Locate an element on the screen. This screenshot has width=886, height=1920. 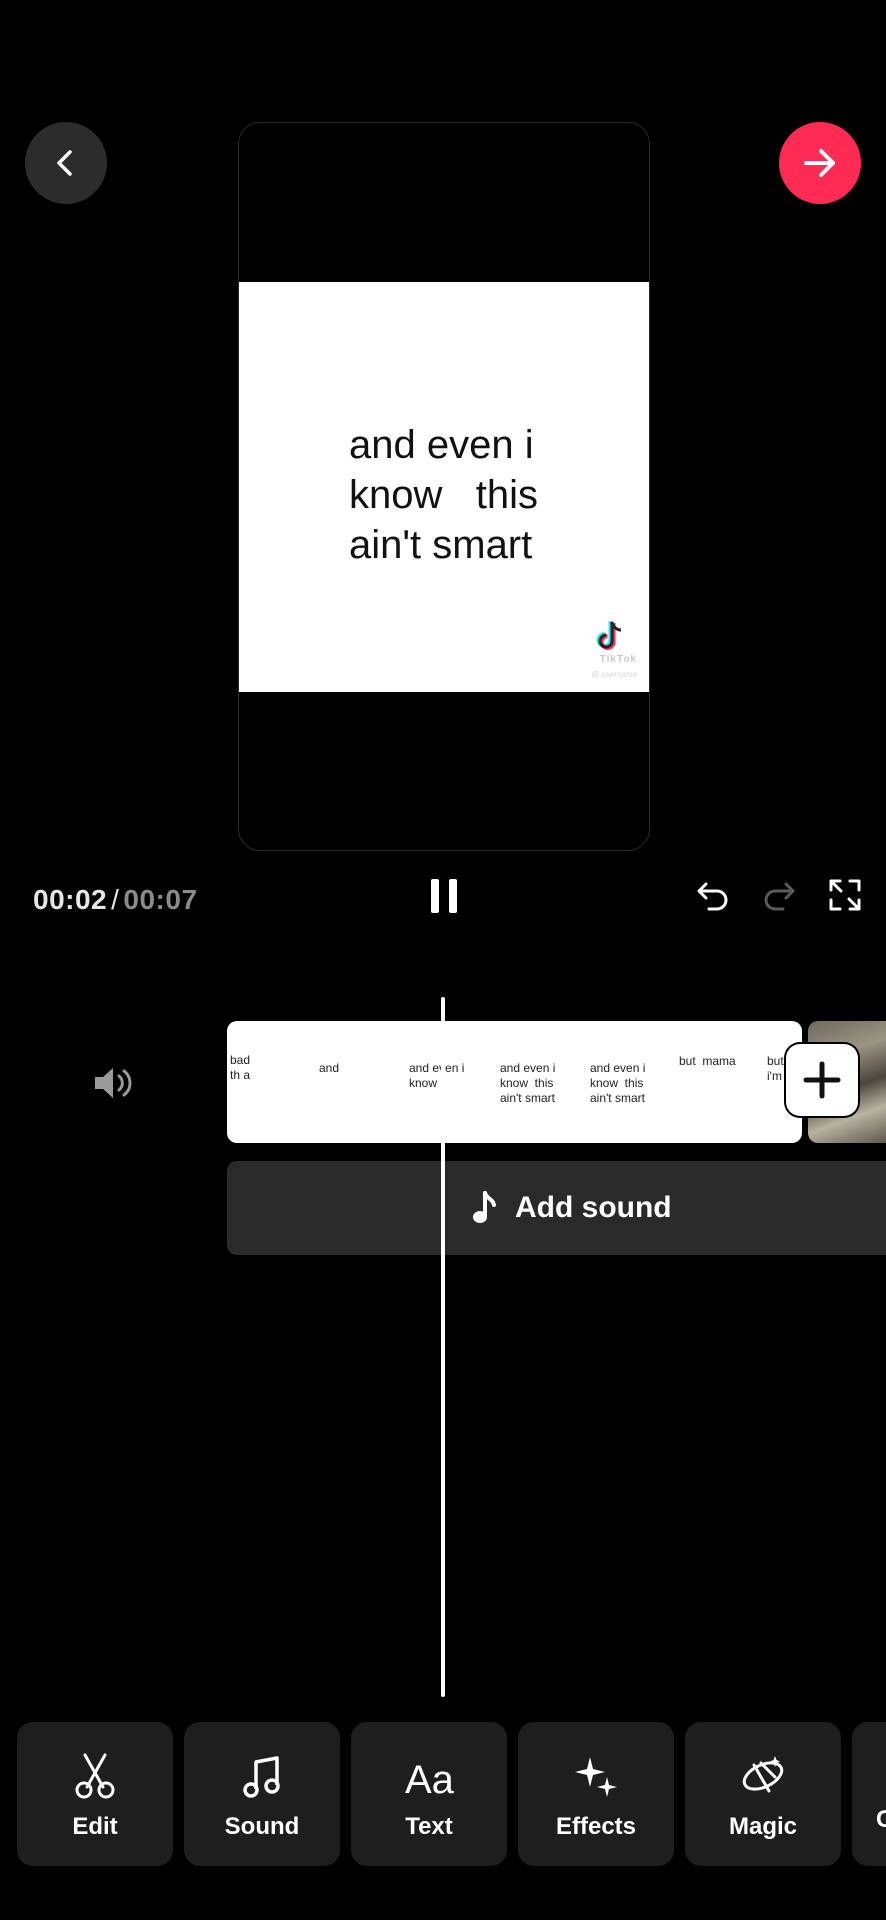
magic-label: Magic is located at coordinates (762, 1826).